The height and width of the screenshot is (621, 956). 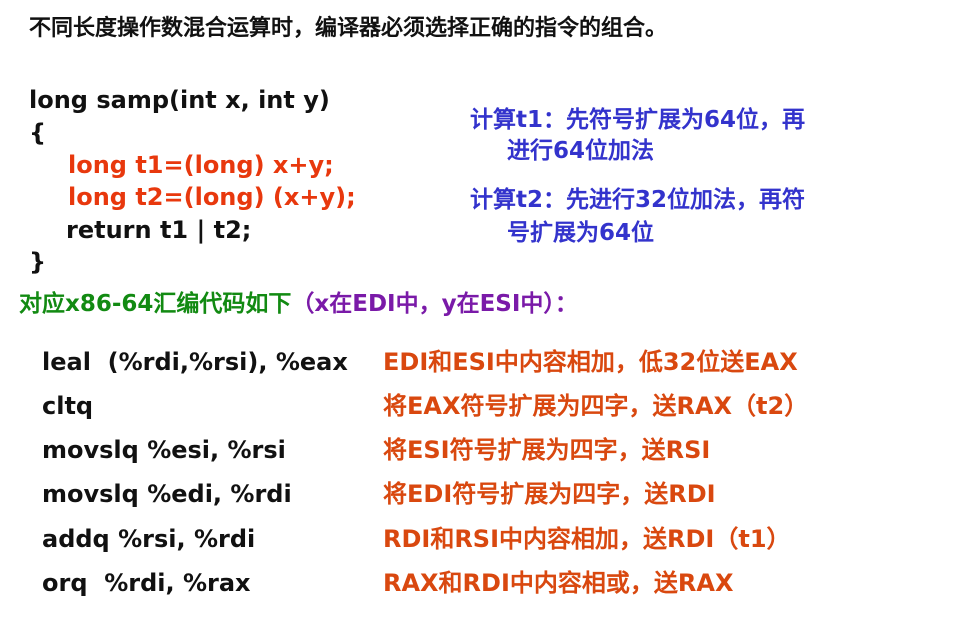 What do you see at coordinates (596, 406) in the screenshot?
I see `asm-description: 将EAX符号扩展为四字，送RAX（t2）` at bounding box center [596, 406].